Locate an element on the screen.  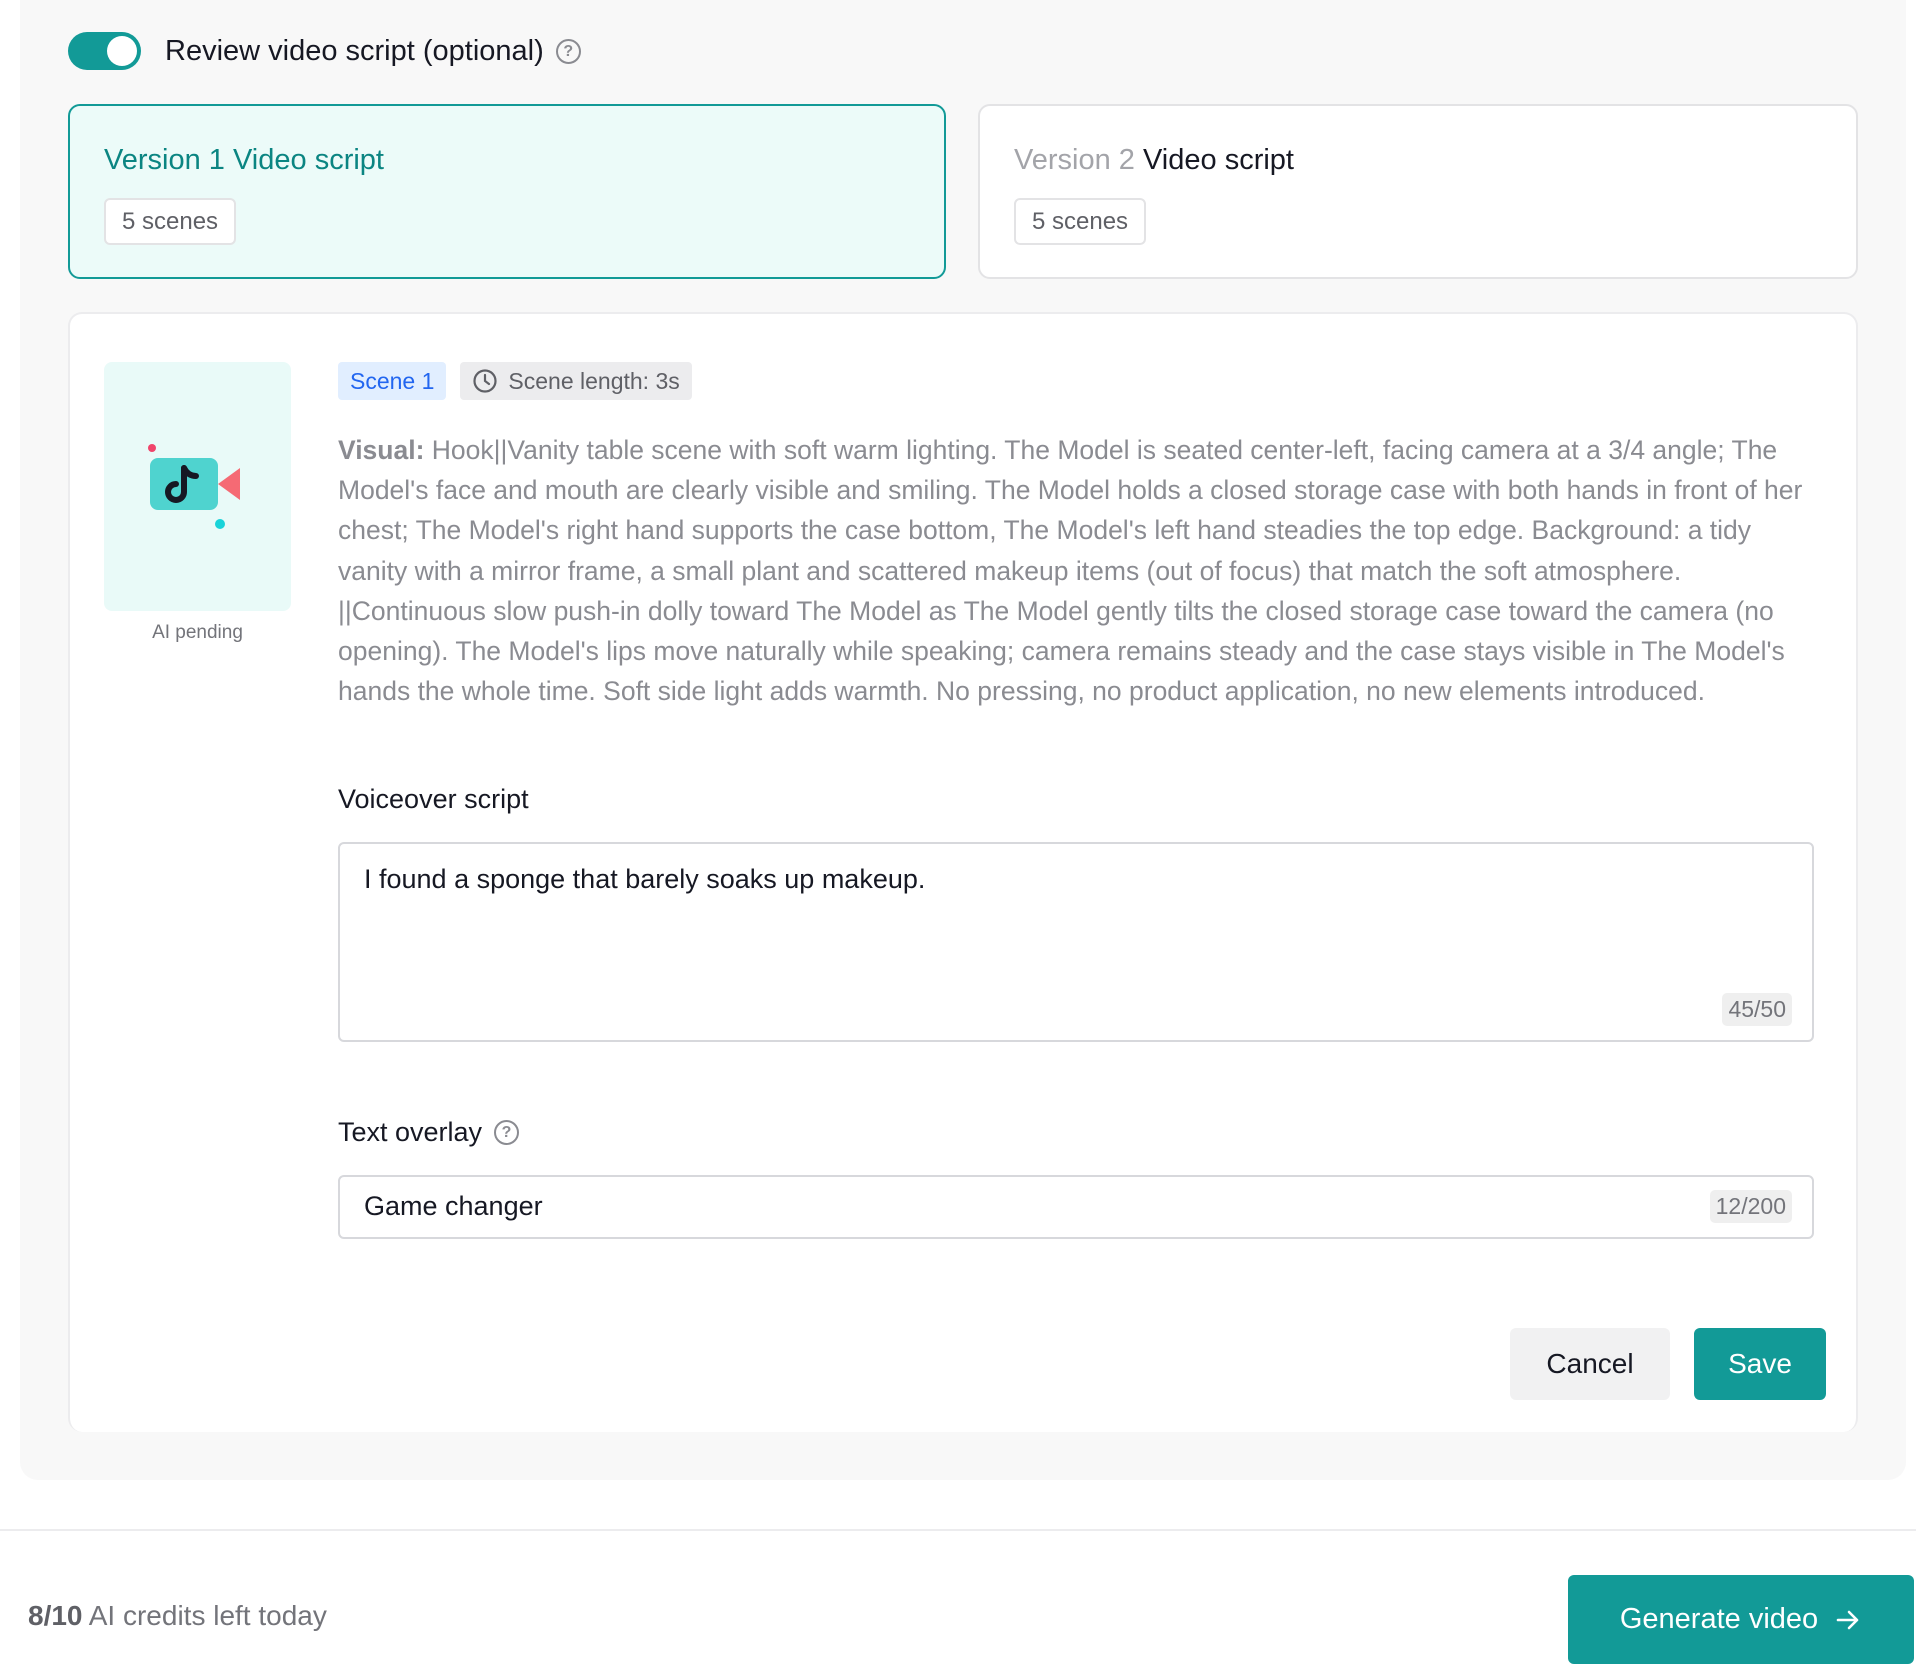
scene-tags: Scene 1 Scene length: 3s is located at coordinates (515, 381).